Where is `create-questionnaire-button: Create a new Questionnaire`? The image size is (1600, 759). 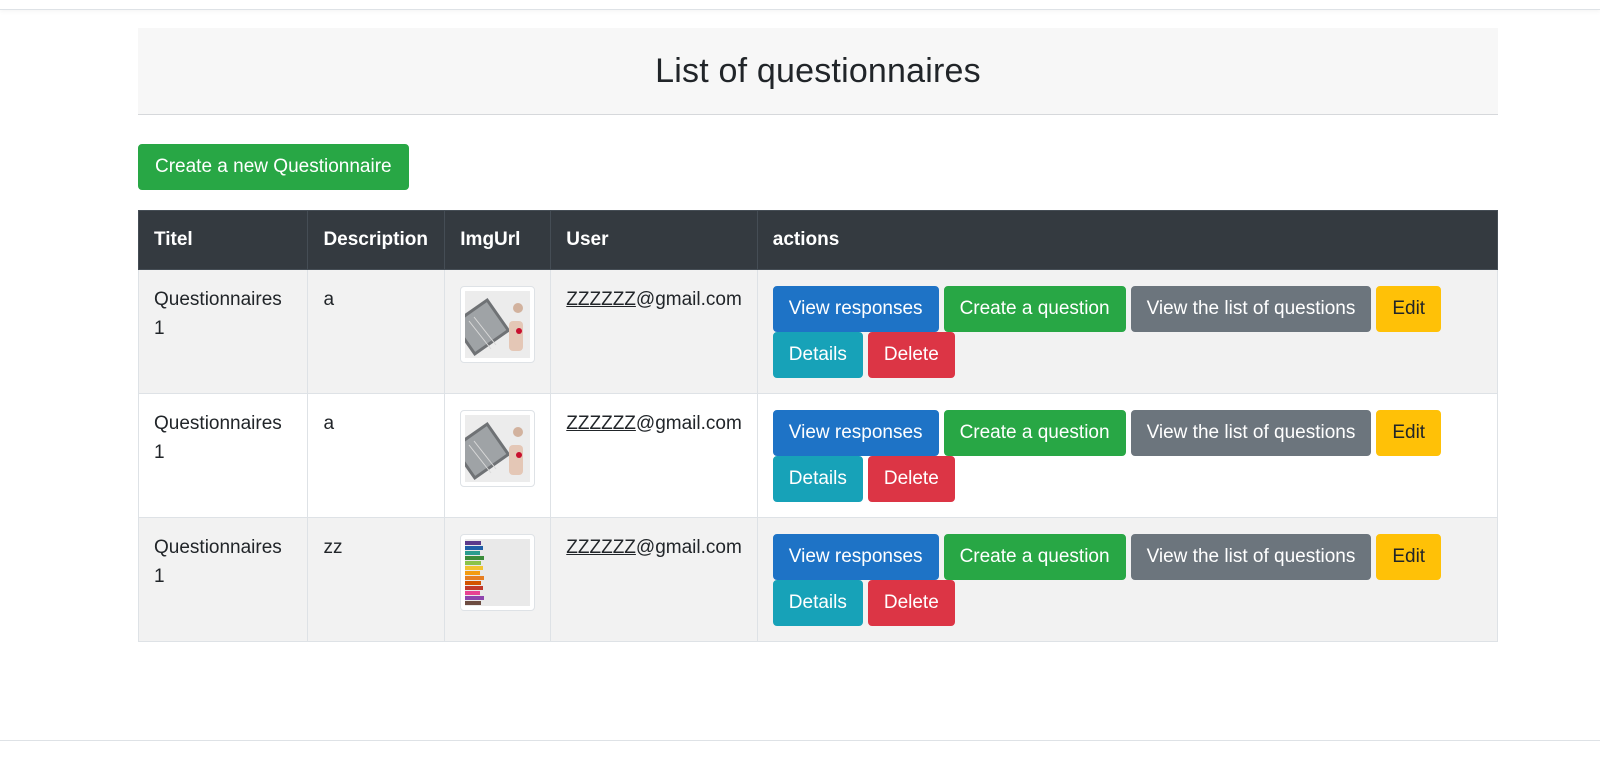
create-questionnaire-button: Create a new Questionnaire is located at coordinates (273, 167).